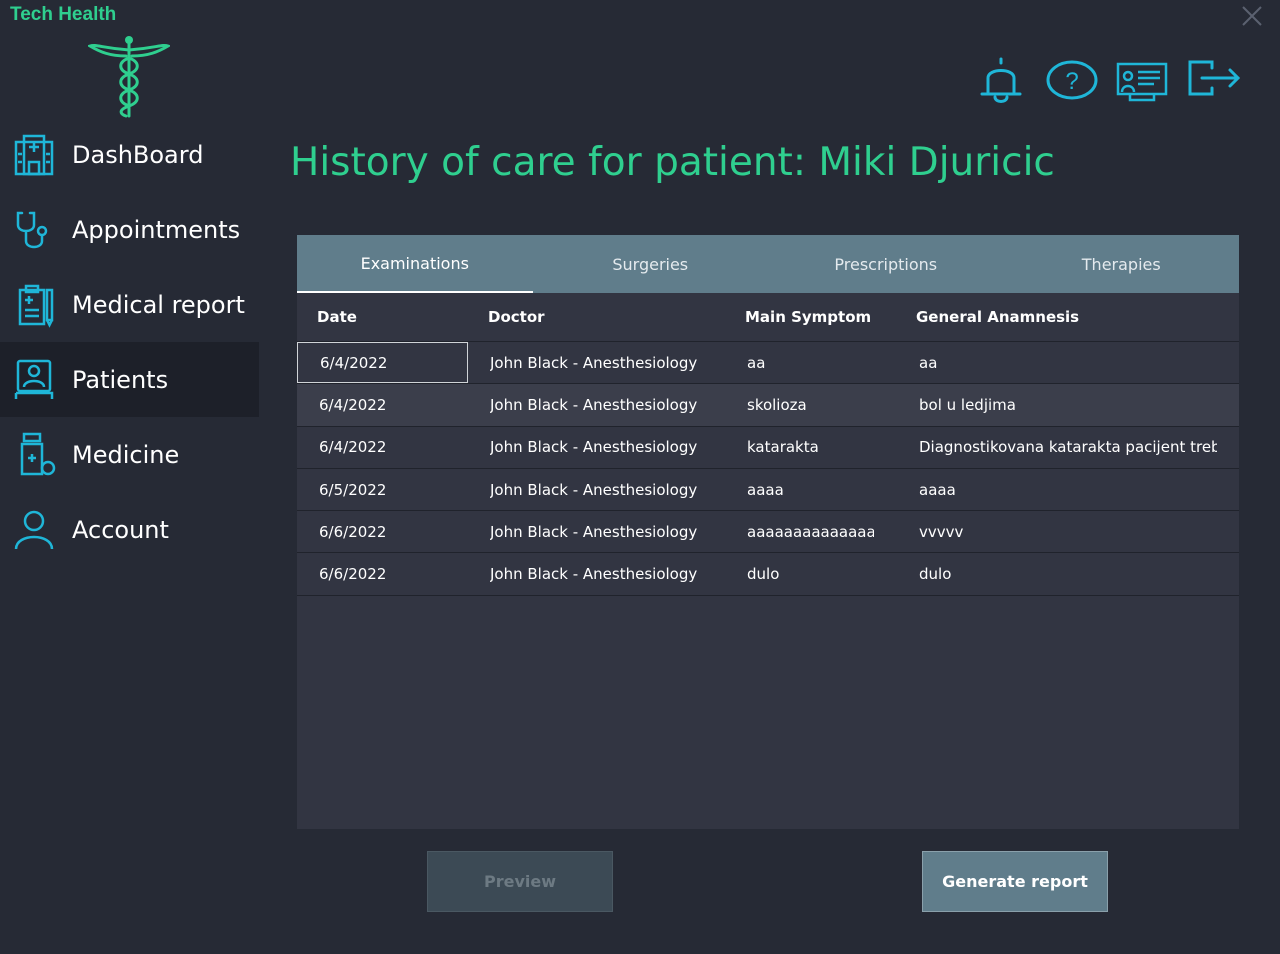 The width and height of the screenshot is (1280, 954). I want to click on cell-general-anamnesis: dulo, so click(1068, 573).